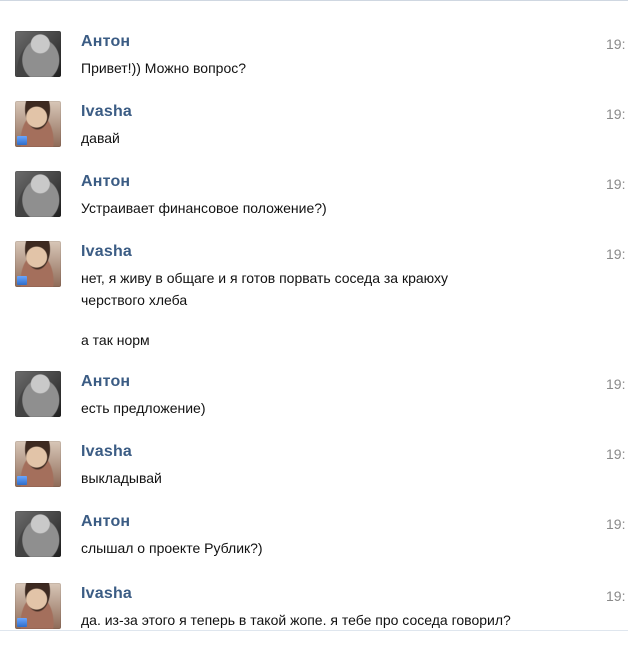 This screenshot has width=628, height=658. What do you see at coordinates (164, 68) in the screenshot?
I see `message-text: Привет!)) Можно вопрос?` at bounding box center [164, 68].